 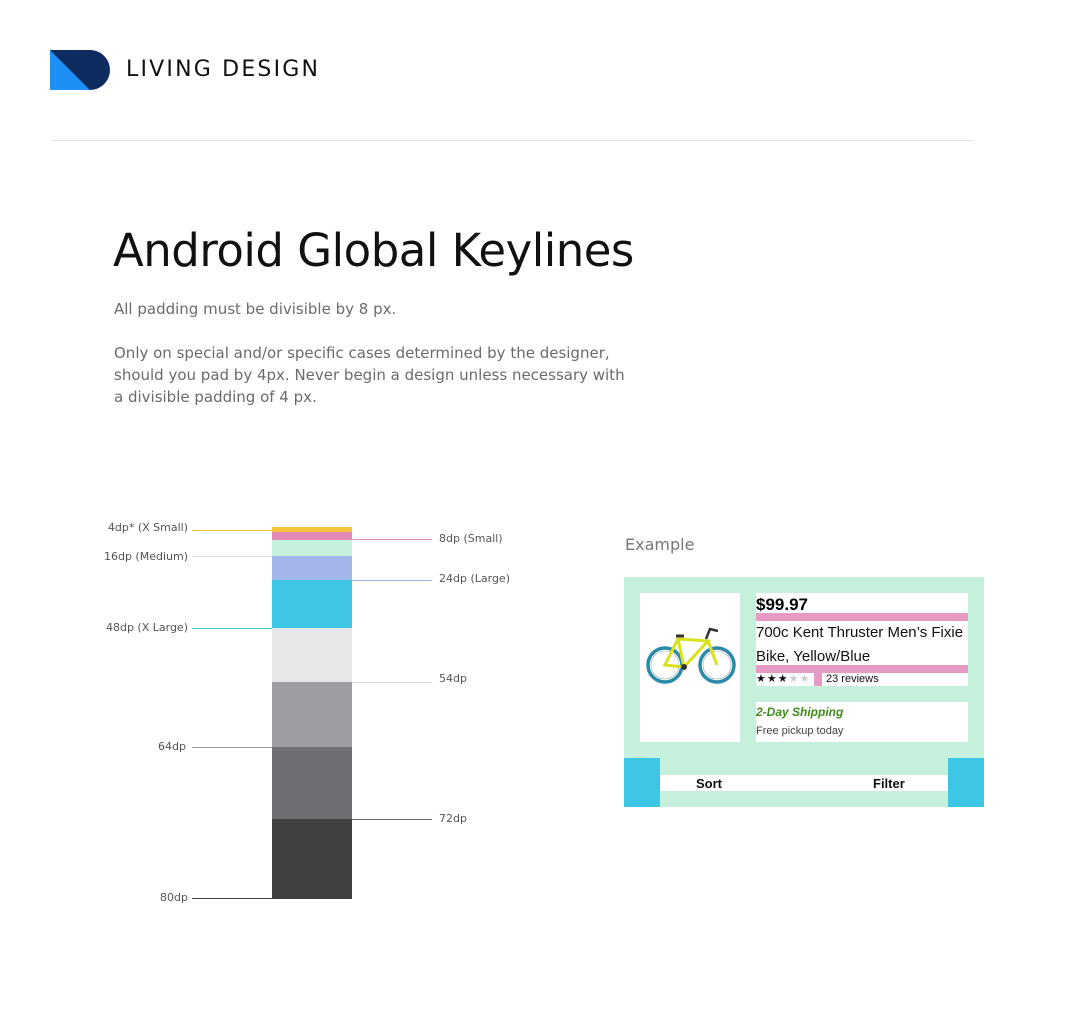 I want to click on padding-indicator-rating, so click(x=818, y=679).